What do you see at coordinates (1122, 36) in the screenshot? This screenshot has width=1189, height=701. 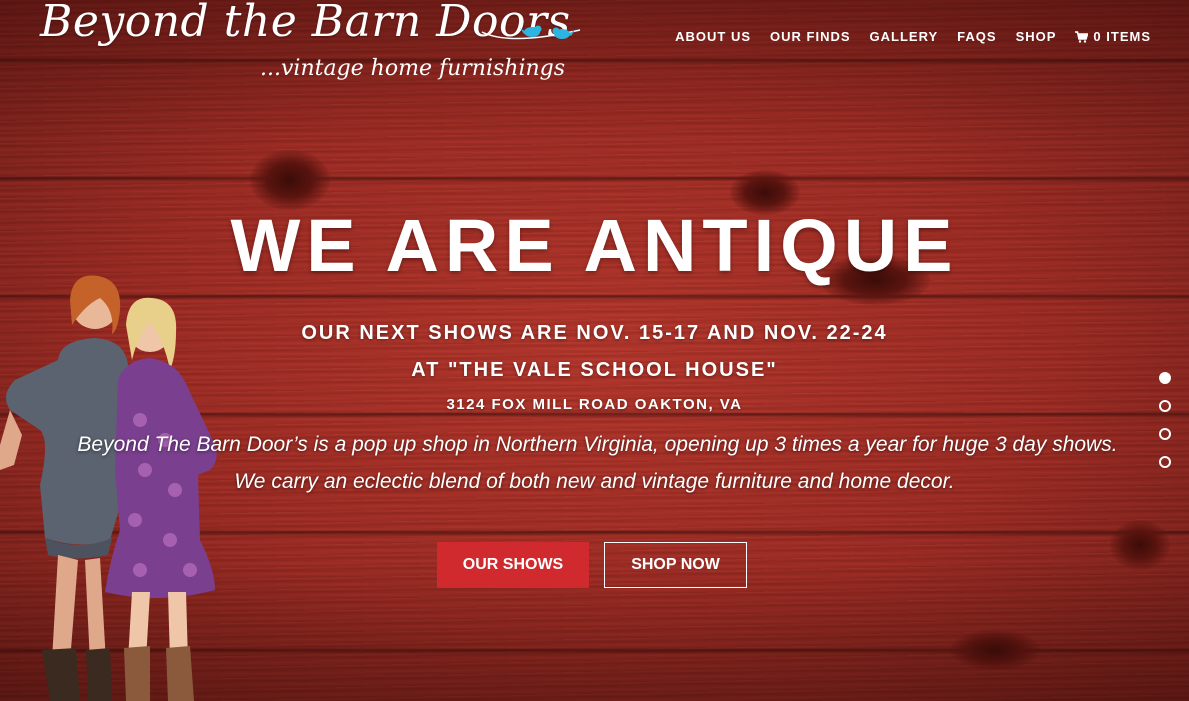 I see `cart-count: 0 ITEMS` at bounding box center [1122, 36].